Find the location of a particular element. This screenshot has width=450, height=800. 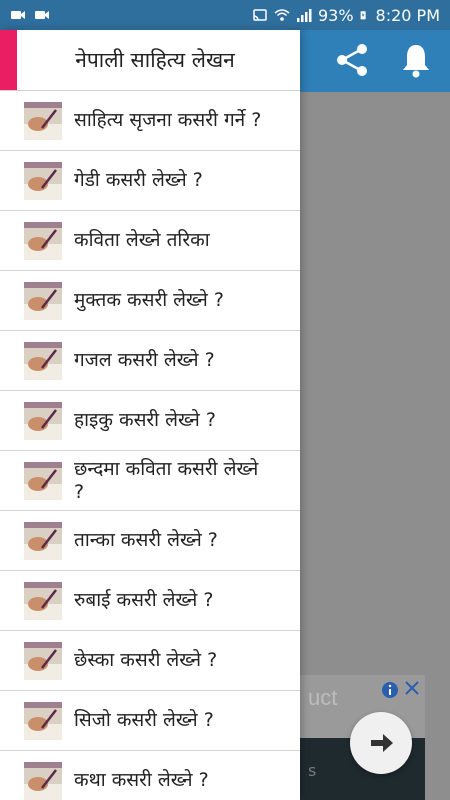

battery-charging-icon is located at coordinates (363, 15).